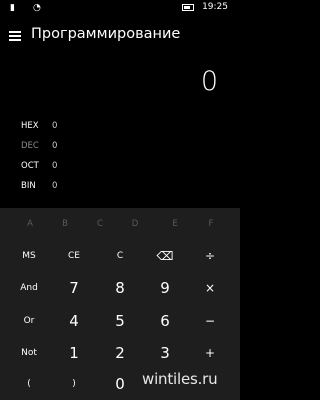 The height and width of the screenshot is (400, 320). What do you see at coordinates (120, 8) in the screenshot?
I see `status-bar: ▮ ◔ 19:25` at bounding box center [120, 8].